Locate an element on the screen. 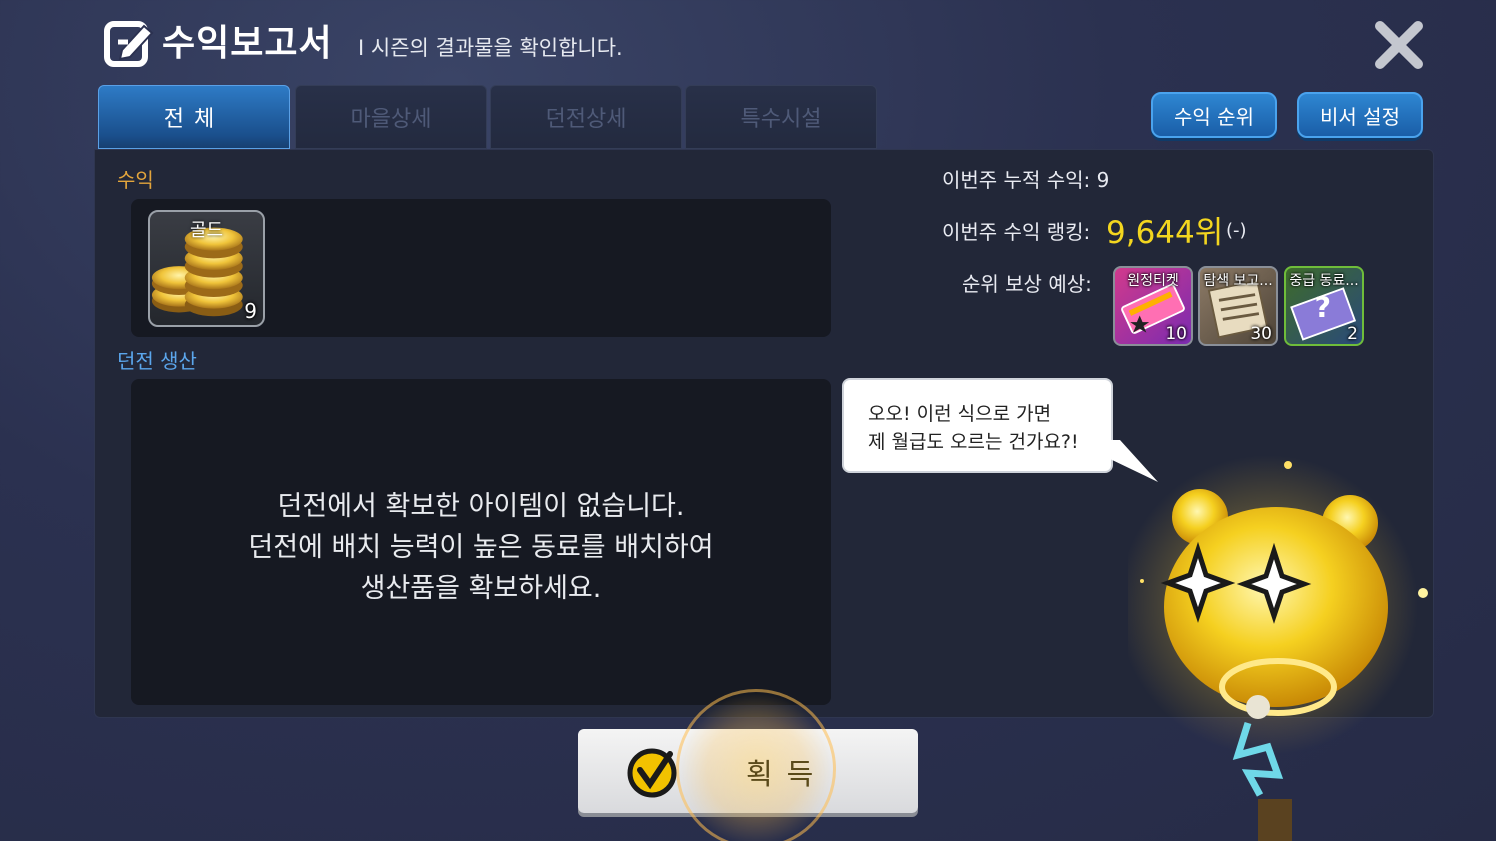 The height and width of the screenshot is (841, 1496). rank-reward-label: 순위 보상 예상: is located at coordinates (1027, 284).